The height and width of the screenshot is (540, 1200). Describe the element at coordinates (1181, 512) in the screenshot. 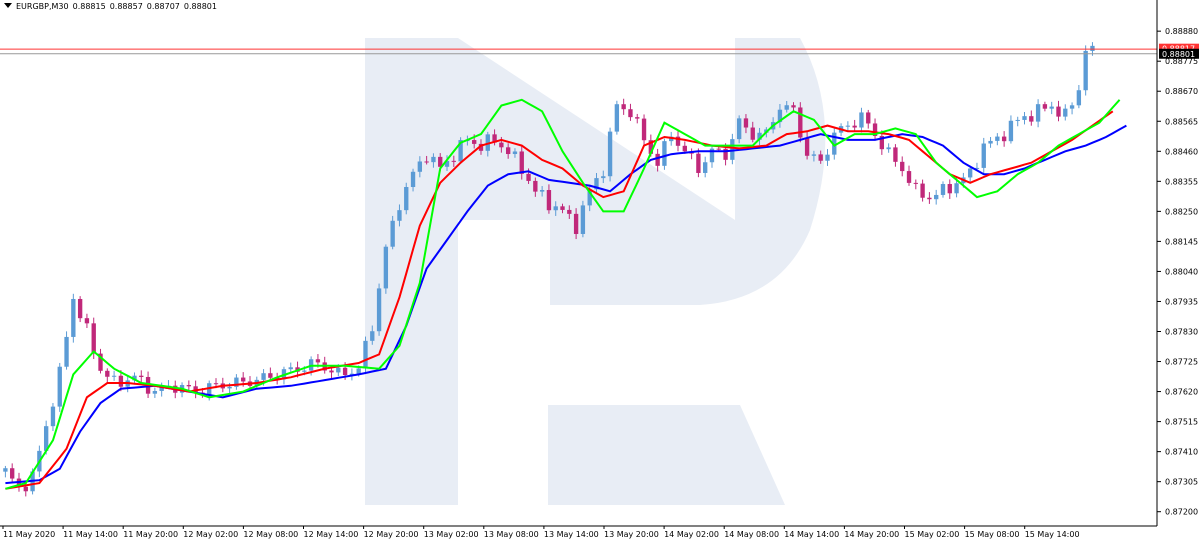

I see `y-tick-label: 0.87200` at that location.